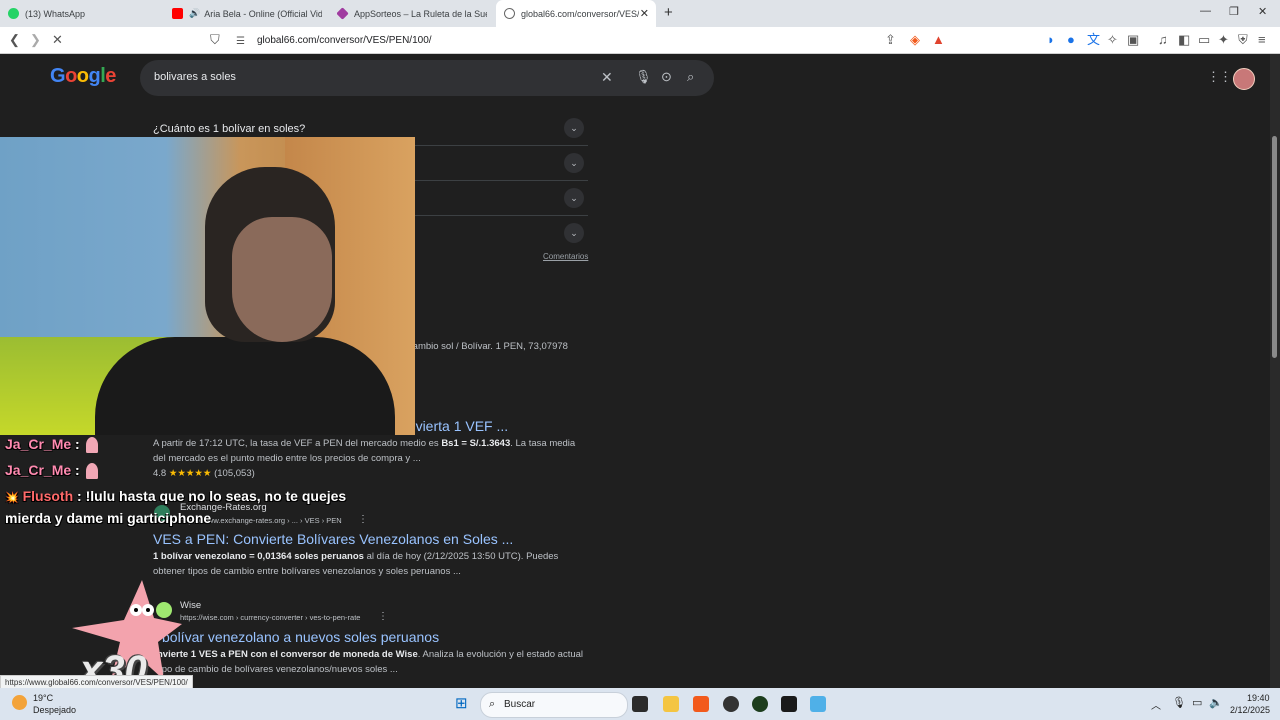 The image size is (1280, 720). What do you see at coordinates (1258, 698) in the screenshot?
I see `clock-time: 19:40` at bounding box center [1258, 698].